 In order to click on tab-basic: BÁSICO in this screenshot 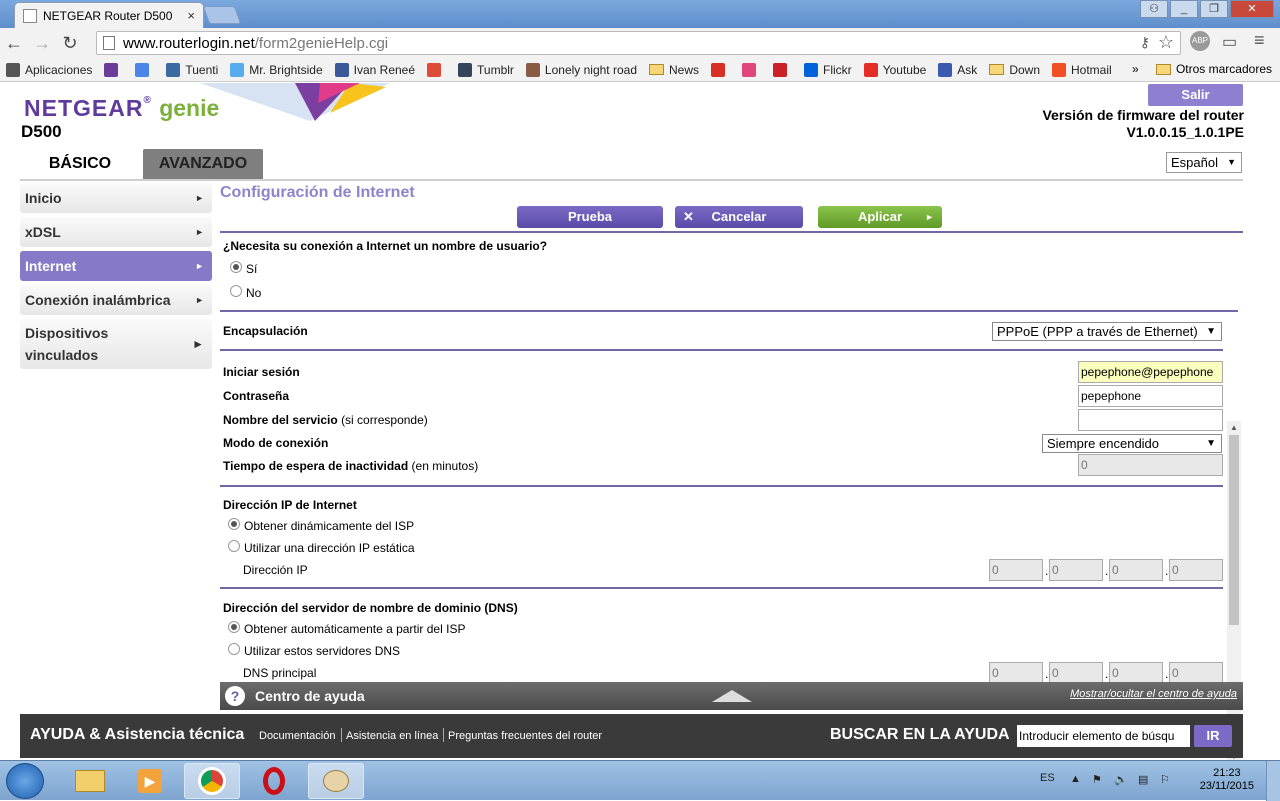, I will do `click(80, 164)`.